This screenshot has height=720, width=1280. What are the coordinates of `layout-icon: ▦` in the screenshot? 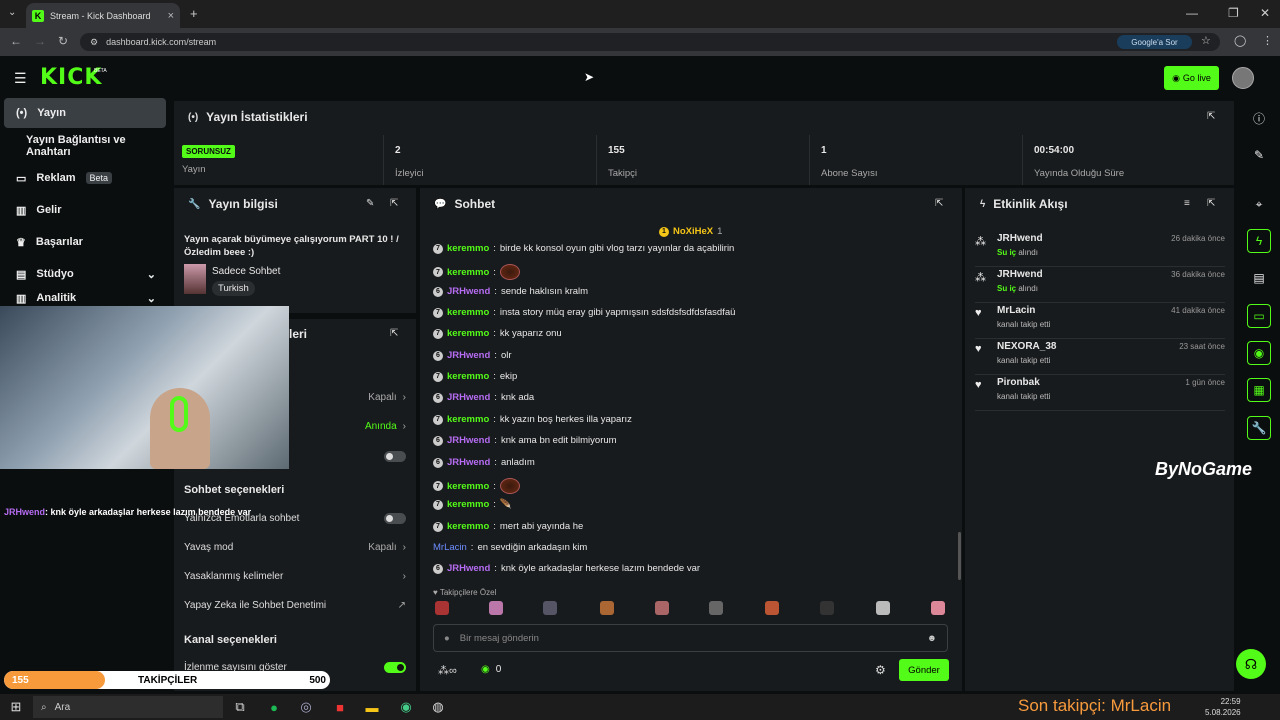 It's located at (1259, 390).